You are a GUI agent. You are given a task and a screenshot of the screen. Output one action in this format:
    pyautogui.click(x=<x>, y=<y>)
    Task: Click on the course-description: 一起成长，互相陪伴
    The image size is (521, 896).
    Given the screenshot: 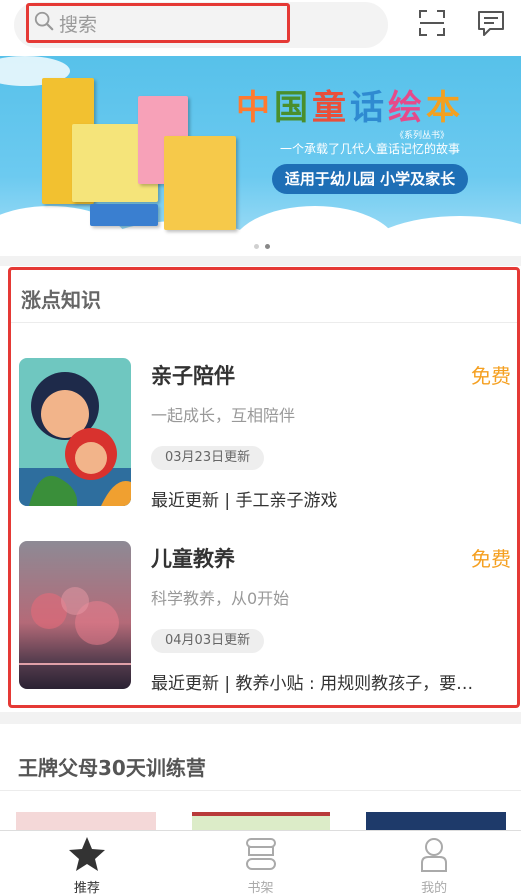 What is the action you would take?
    pyautogui.click(x=223, y=415)
    